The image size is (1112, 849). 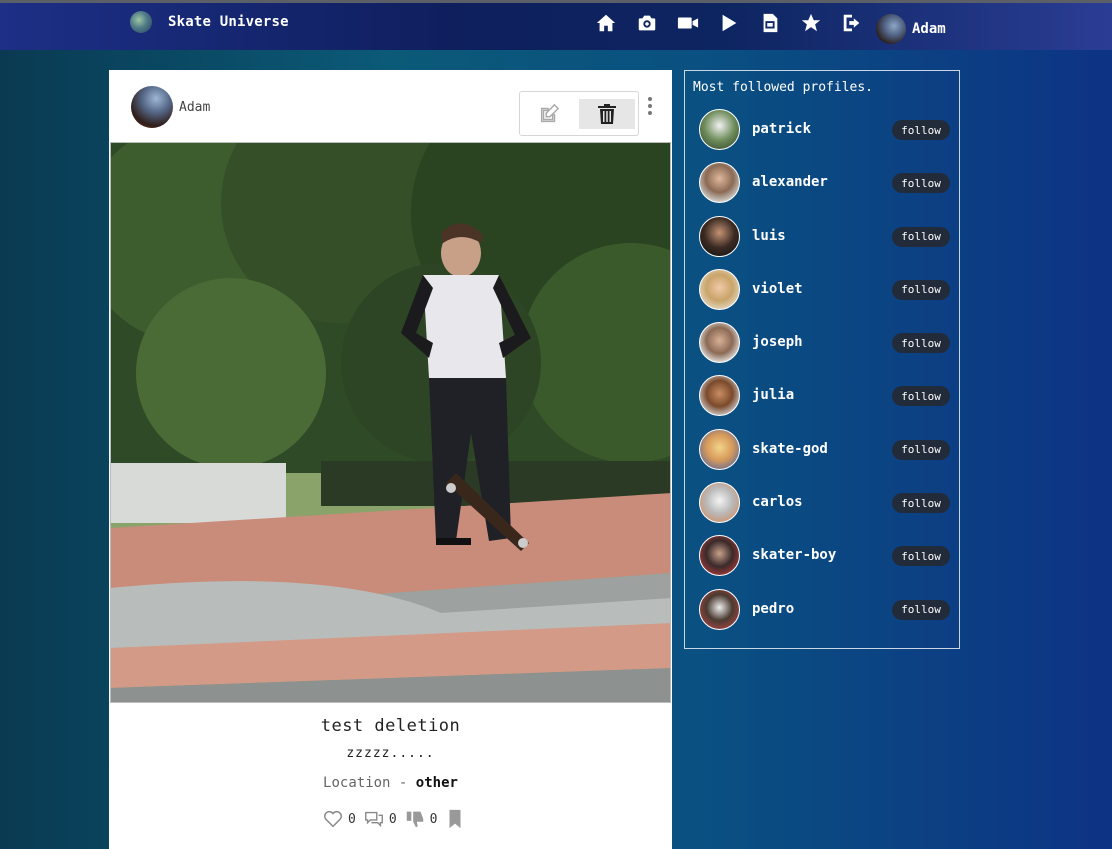 I want to click on delete-button, so click(x=607, y=114).